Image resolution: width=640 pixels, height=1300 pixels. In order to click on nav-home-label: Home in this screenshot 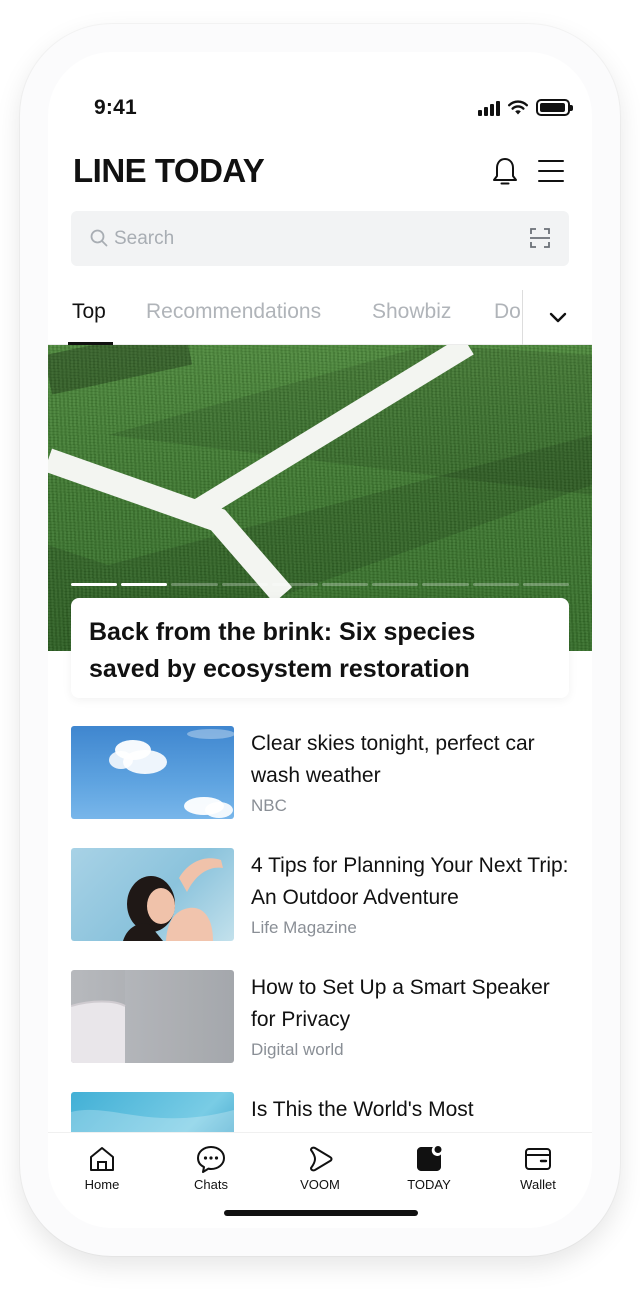, I will do `click(102, 1184)`.